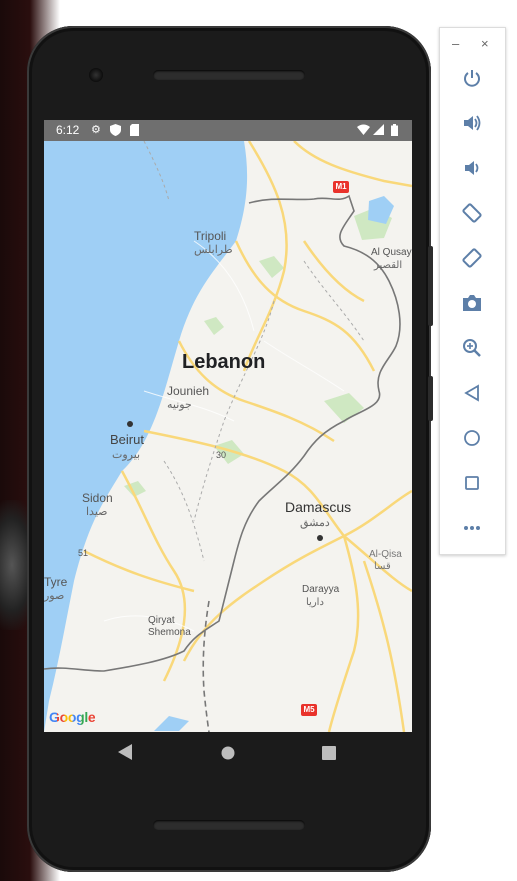 Image resolution: width=517 pixels, height=881 pixels. Describe the element at coordinates (210, 236) in the screenshot. I see `place-label: Tripoli` at that location.